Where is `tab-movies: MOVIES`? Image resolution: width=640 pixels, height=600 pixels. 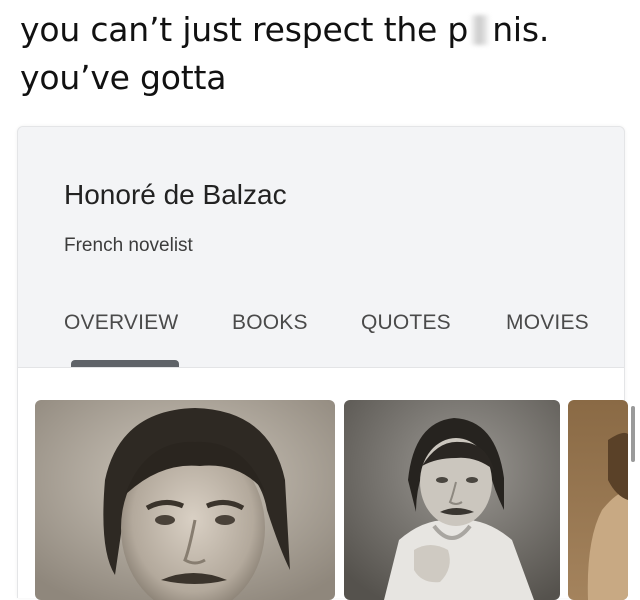
tab-movies: MOVIES is located at coordinates (547, 323).